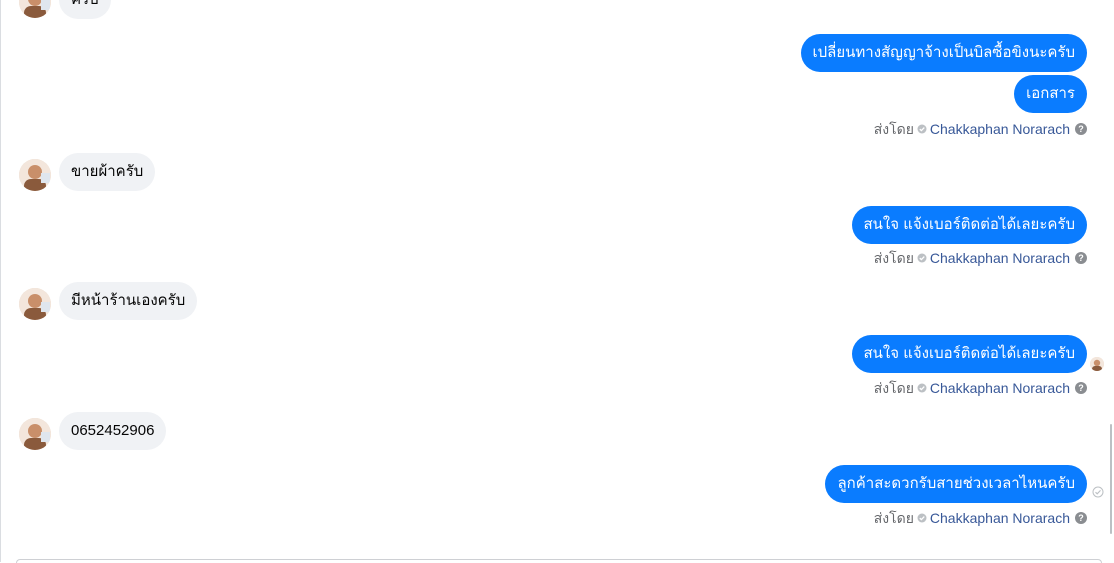 The image size is (1114, 563). What do you see at coordinates (1098, 492) in the screenshot?
I see `delivered-check-icon` at bounding box center [1098, 492].